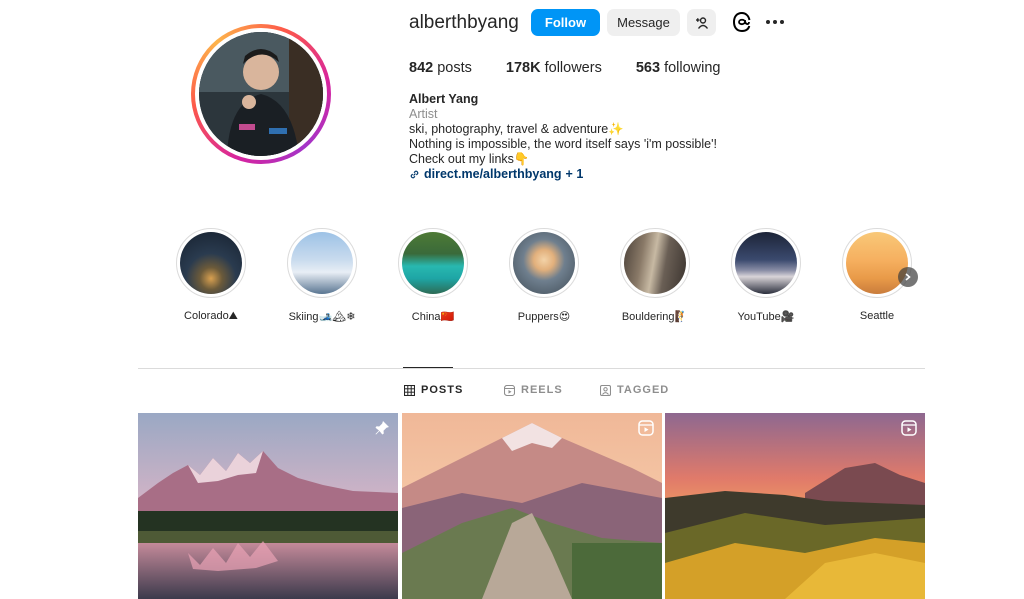 The height and width of the screenshot is (599, 1024). I want to click on avatar, so click(261, 94).